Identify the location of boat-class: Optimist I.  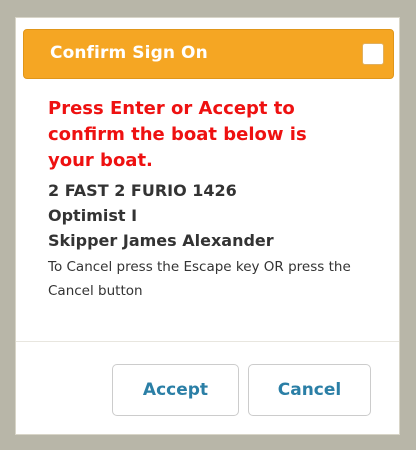
(93, 215).